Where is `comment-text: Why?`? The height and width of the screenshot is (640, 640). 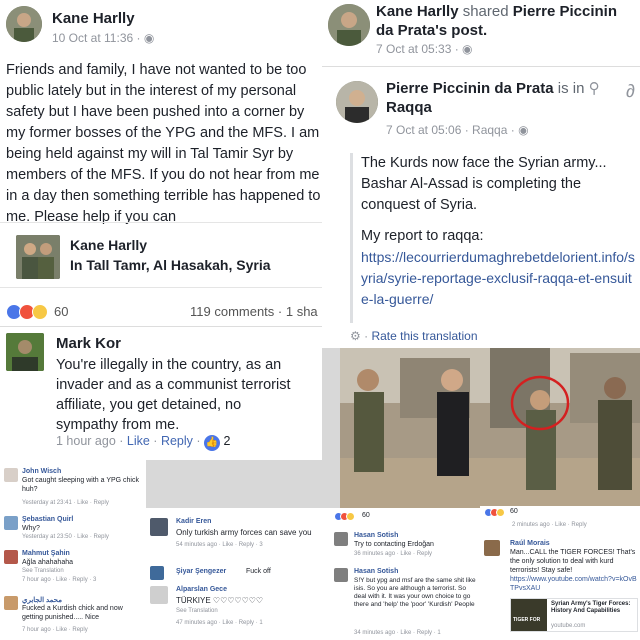
comment-text: Why? is located at coordinates (31, 528).